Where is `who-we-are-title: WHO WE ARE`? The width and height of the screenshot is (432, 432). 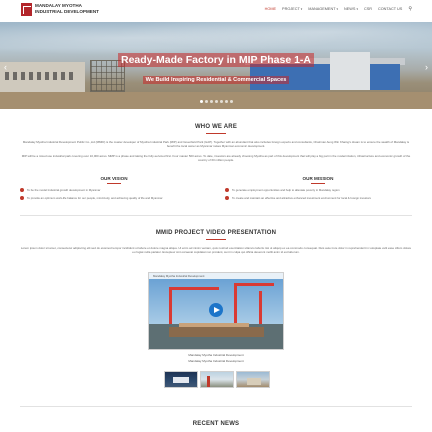 who-we-are-title: WHO WE ARE is located at coordinates (216, 127).